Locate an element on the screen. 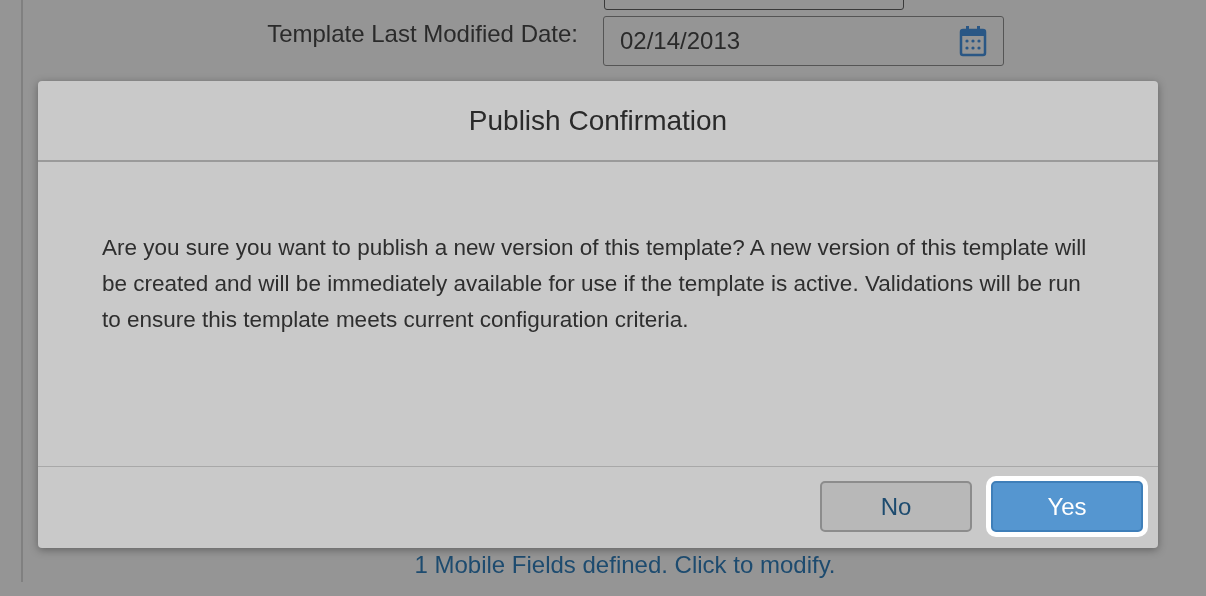  modify-link: 1 Mobile Fields defined. Click to modify. is located at coordinates (625, 564).